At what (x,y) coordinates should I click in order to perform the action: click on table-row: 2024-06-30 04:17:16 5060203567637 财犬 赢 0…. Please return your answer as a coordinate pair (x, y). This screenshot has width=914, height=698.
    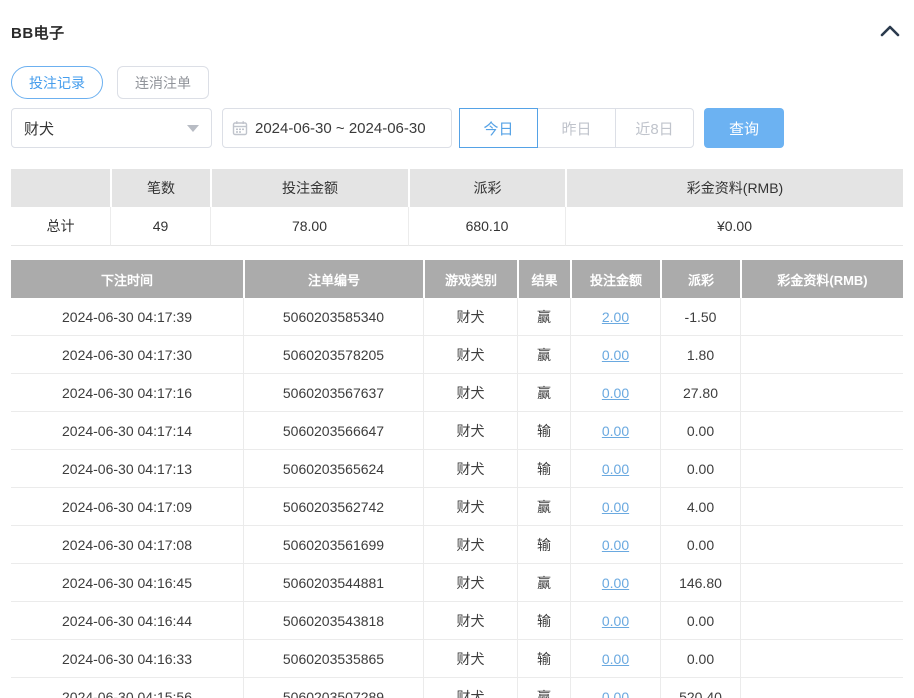
    Looking at the image, I should click on (457, 393).